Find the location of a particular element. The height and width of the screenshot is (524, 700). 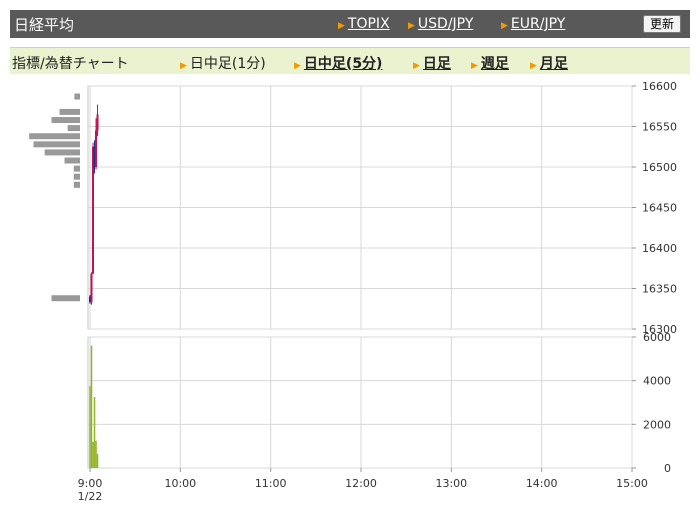

time-tick-label: 13:00 is located at coordinates (451, 483).